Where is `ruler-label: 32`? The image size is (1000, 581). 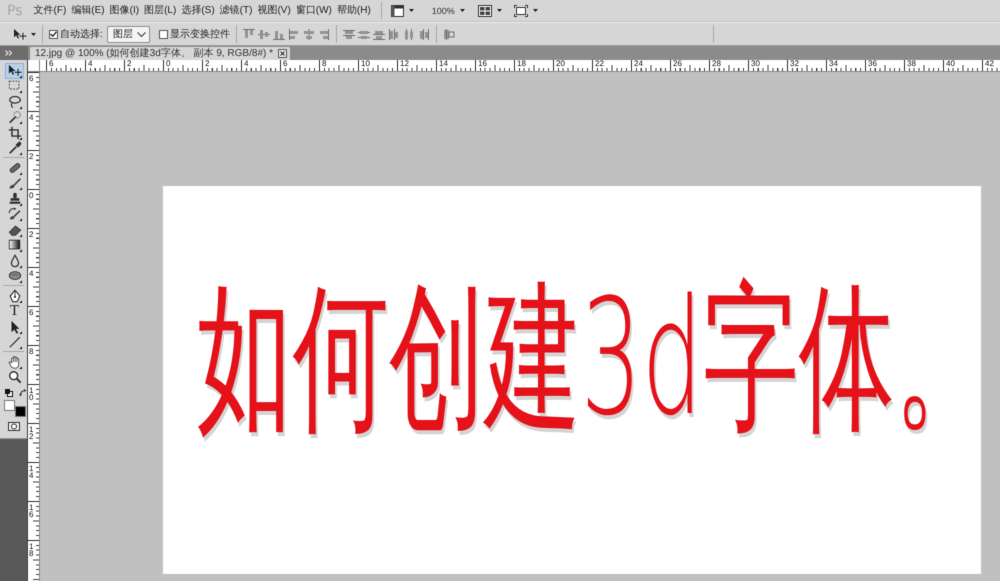
ruler-label: 32 is located at coordinates (794, 64).